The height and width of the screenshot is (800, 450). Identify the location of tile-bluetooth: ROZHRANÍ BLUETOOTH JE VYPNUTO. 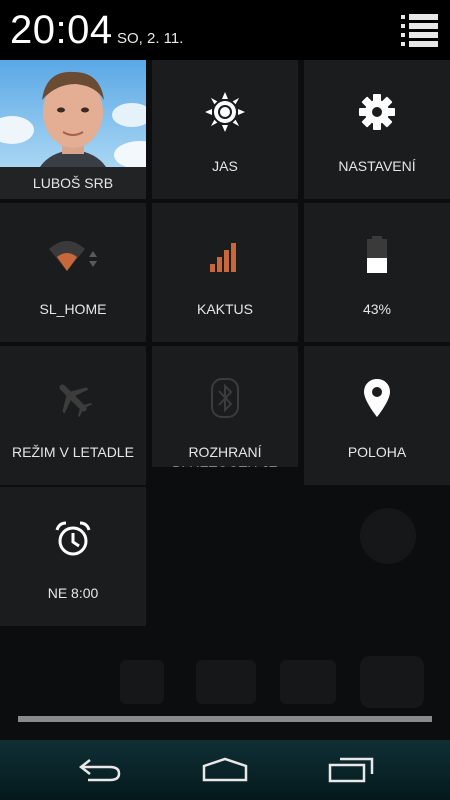
(225, 406).